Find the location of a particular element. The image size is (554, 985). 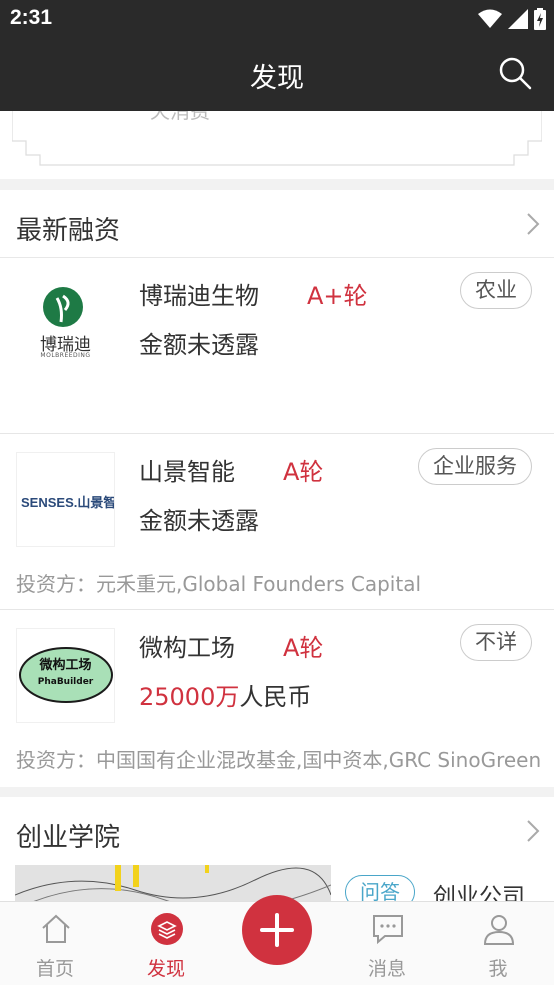

industry-tag: 农业 is located at coordinates (496, 290).